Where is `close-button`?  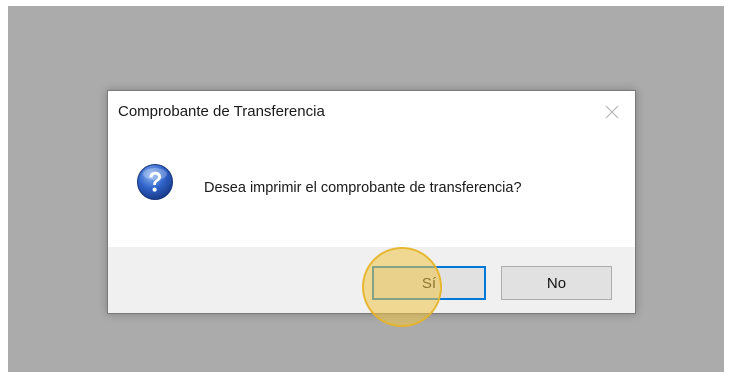 close-button is located at coordinates (612, 112).